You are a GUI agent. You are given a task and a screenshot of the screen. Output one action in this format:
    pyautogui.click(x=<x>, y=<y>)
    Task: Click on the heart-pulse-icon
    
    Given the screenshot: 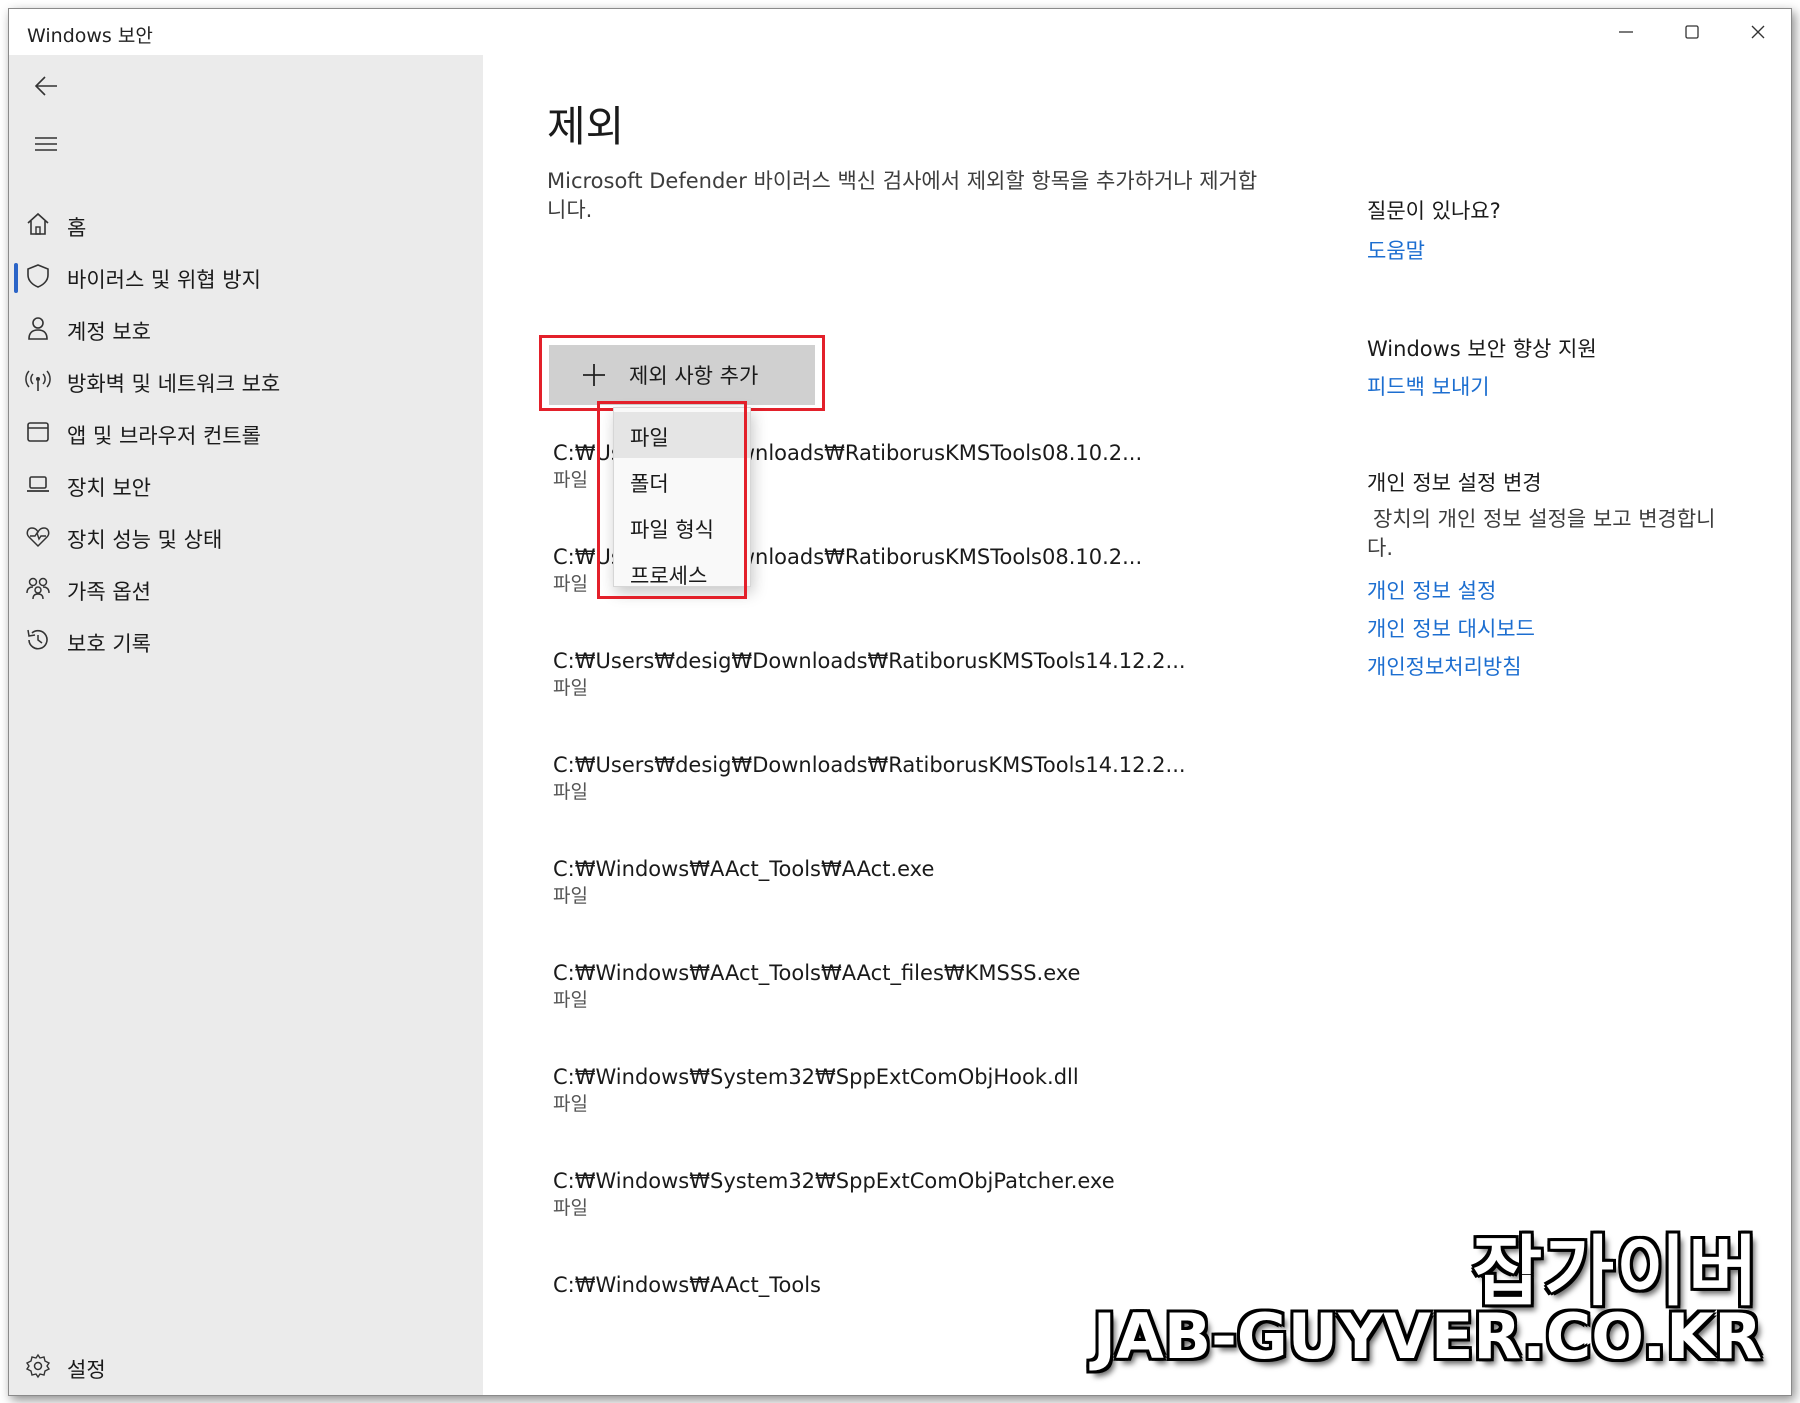 What is the action you would take?
    pyautogui.click(x=38, y=536)
    